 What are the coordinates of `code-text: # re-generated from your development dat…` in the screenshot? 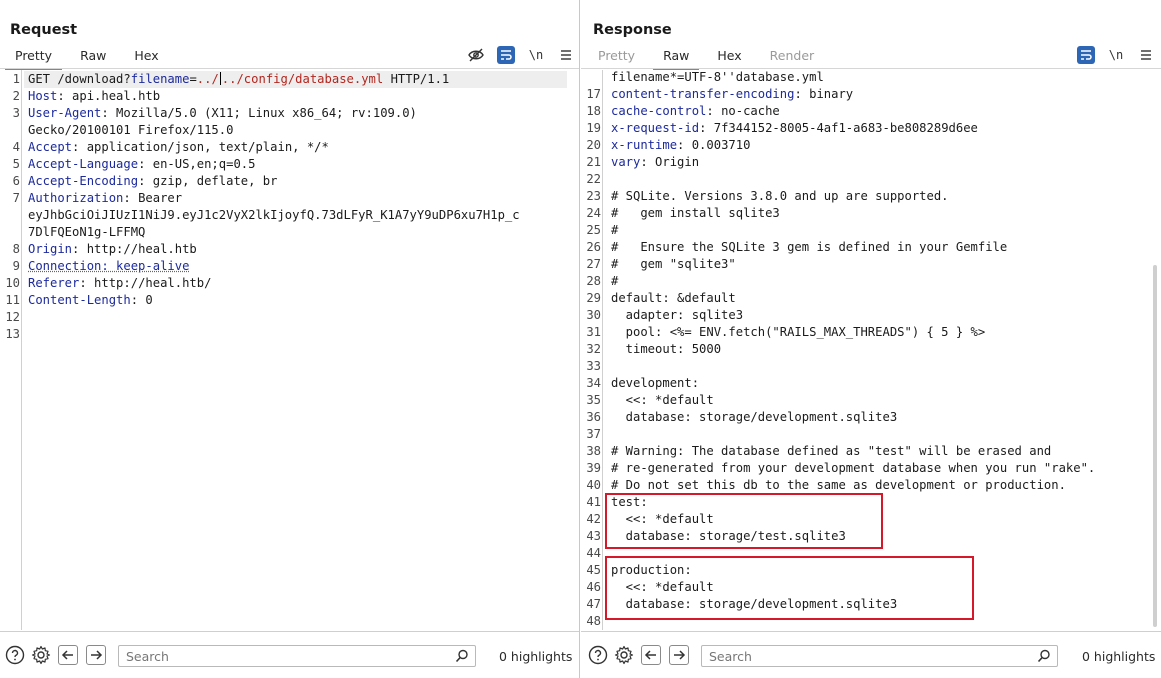 It's located at (853, 468).